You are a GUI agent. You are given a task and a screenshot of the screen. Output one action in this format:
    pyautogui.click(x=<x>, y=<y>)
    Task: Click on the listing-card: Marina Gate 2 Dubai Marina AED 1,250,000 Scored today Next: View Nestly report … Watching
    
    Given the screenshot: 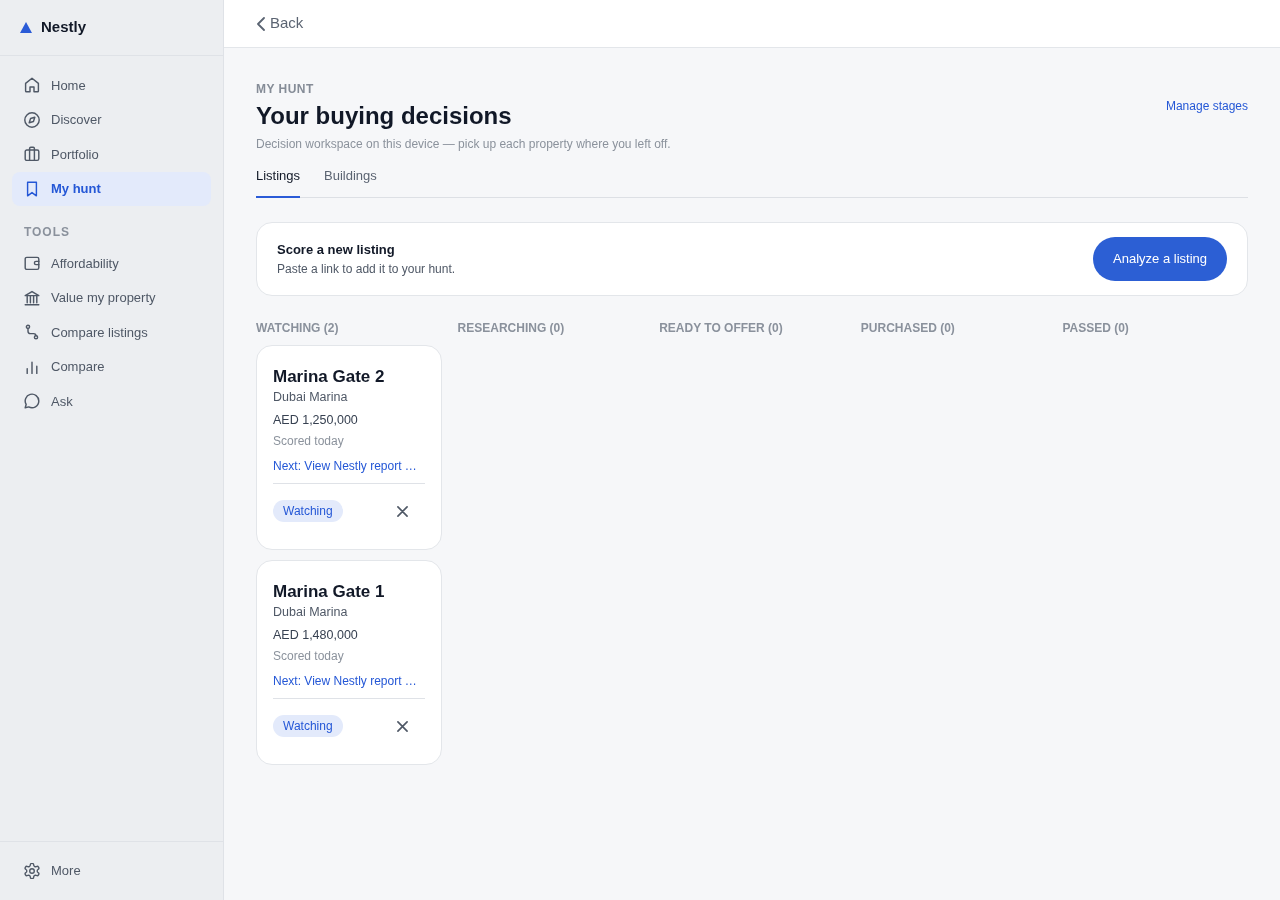 What is the action you would take?
    pyautogui.click(x=349, y=447)
    